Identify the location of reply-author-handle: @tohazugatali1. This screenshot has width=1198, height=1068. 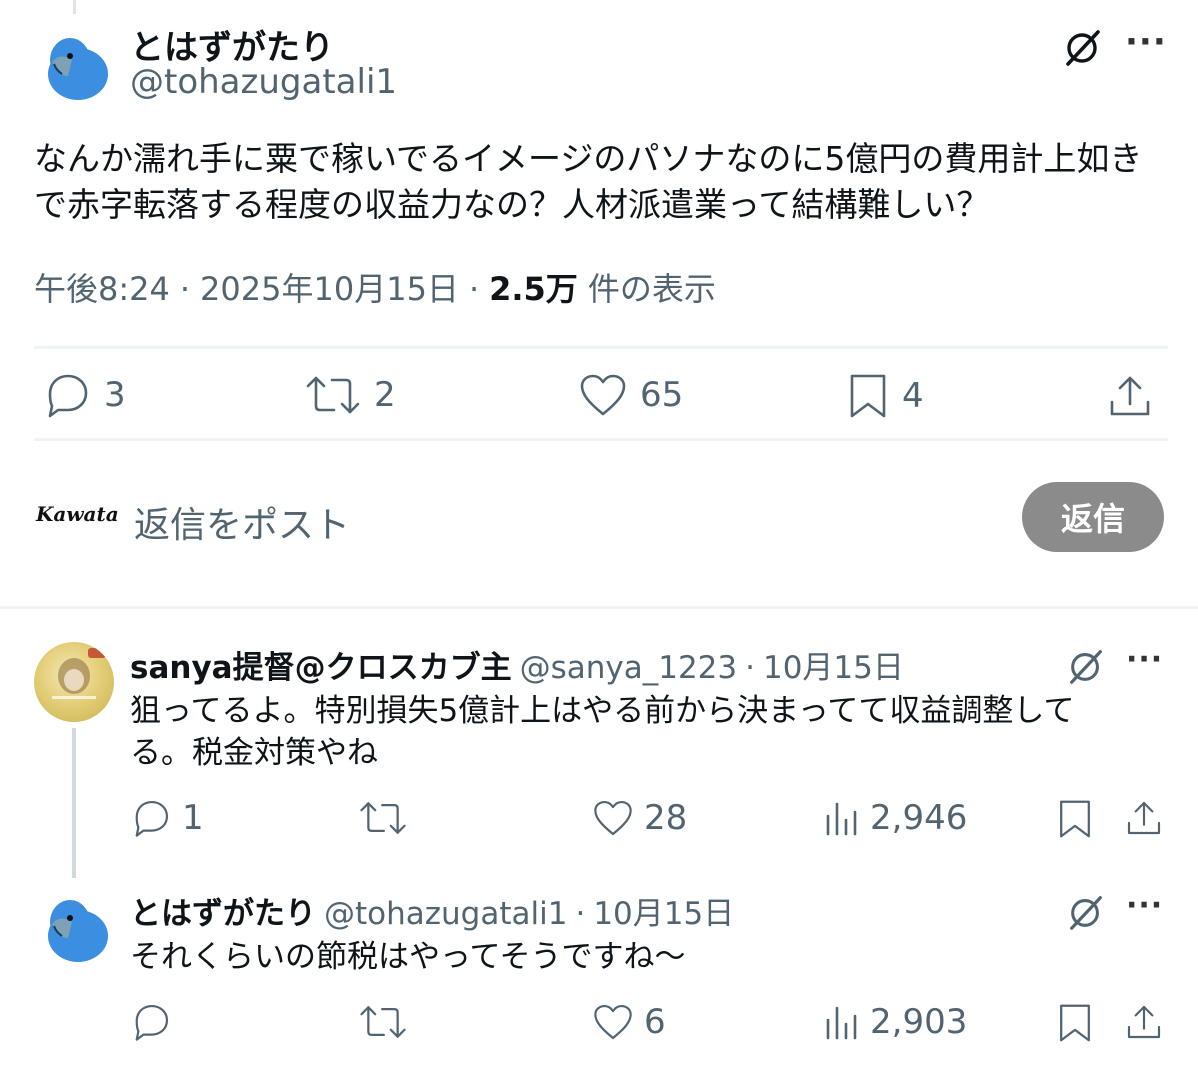
(445, 914).